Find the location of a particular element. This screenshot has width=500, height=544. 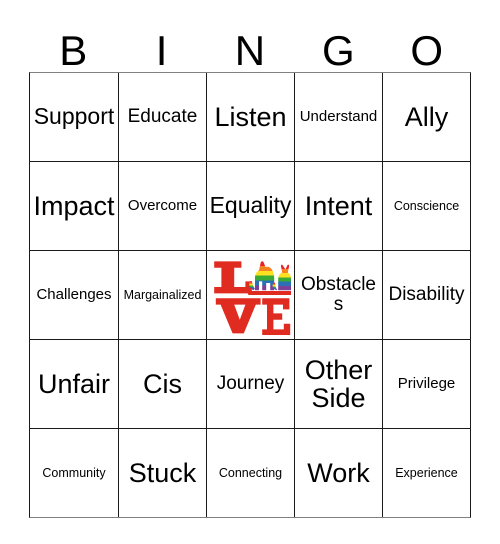

bingo-cell: Privilege is located at coordinates (426, 384).